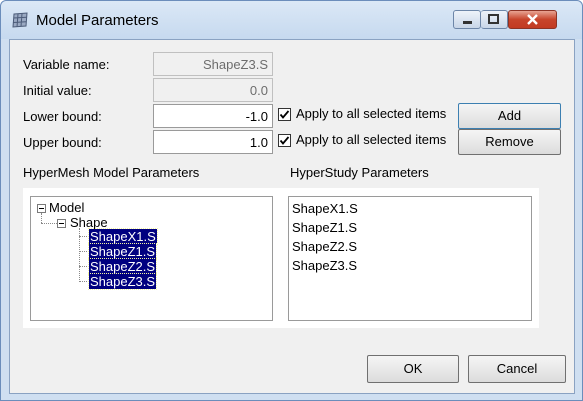  Describe the element at coordinates (62, 142) in the screenshot. I see `upper-bound-label: Upper bound:` at that location.